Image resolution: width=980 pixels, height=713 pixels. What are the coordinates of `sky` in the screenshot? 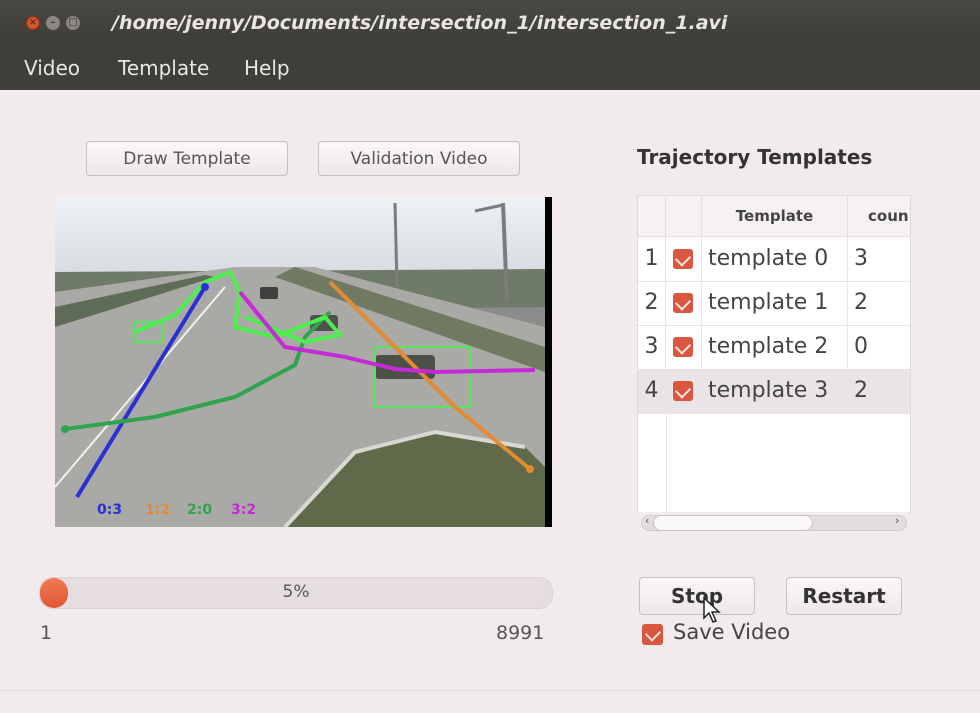 It's located at (300, 234).